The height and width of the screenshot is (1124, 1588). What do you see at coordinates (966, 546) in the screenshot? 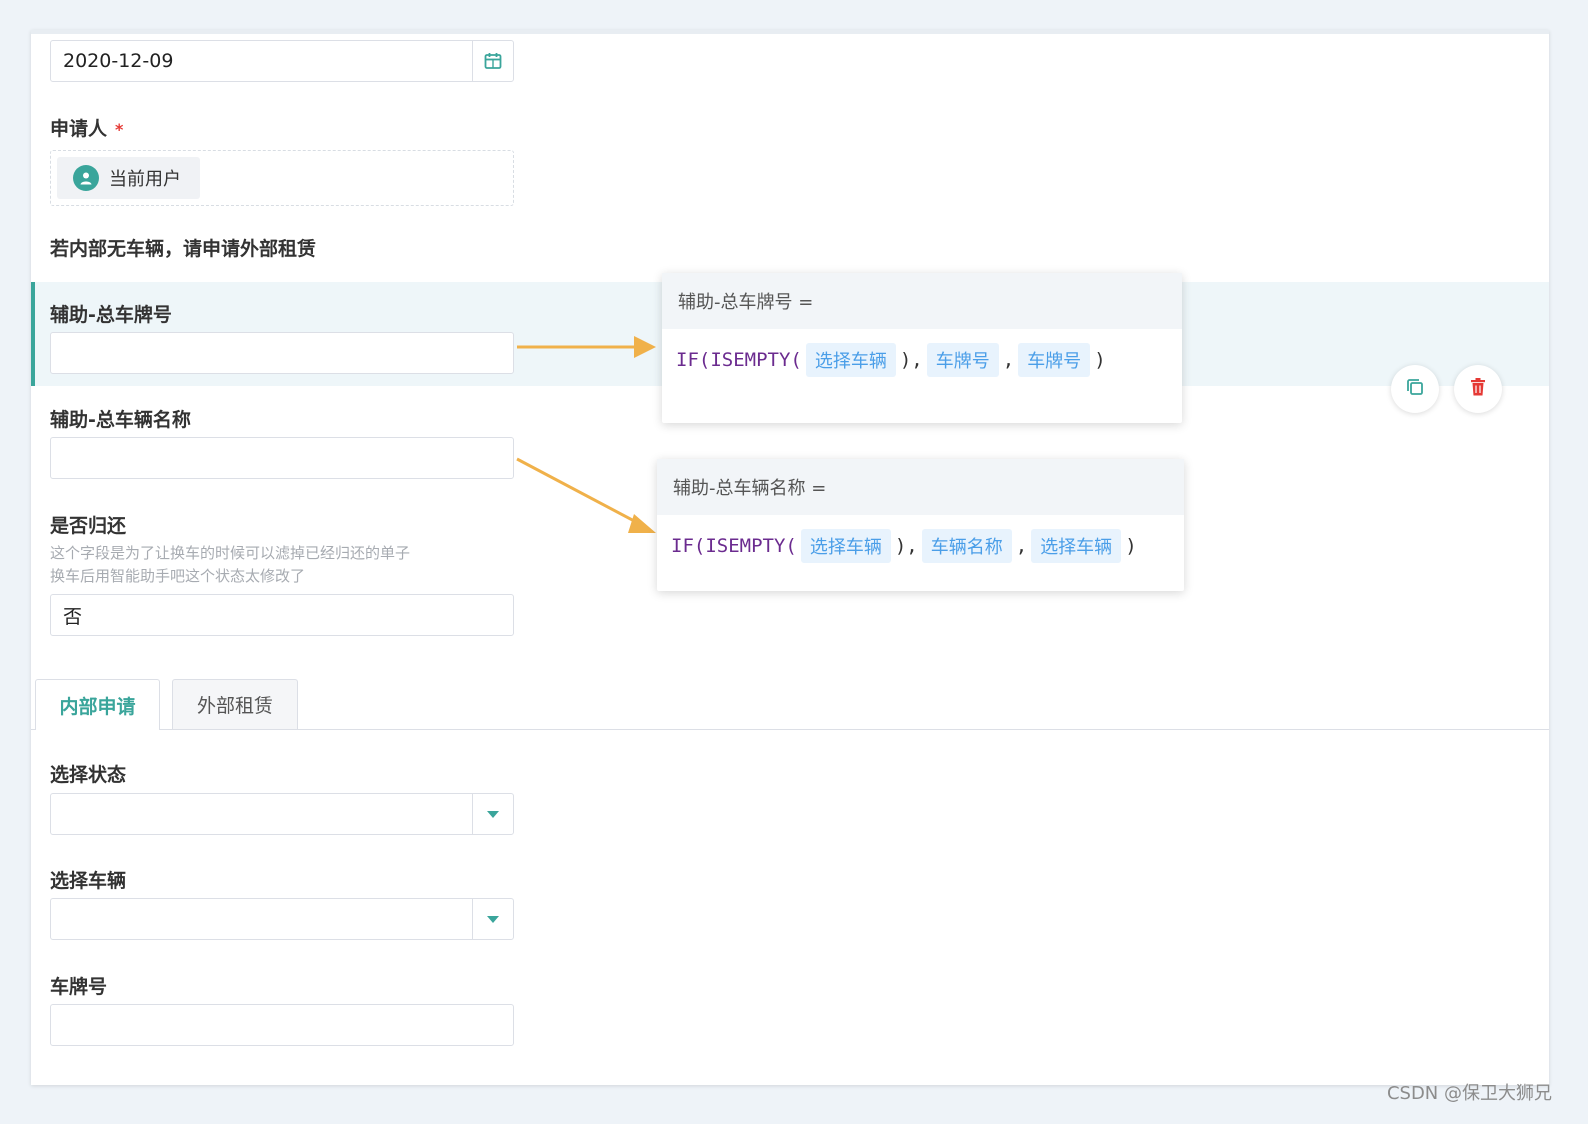
I see `formula-chip-vehicle-name: 车辆名称` at bounding box center [966, 546].